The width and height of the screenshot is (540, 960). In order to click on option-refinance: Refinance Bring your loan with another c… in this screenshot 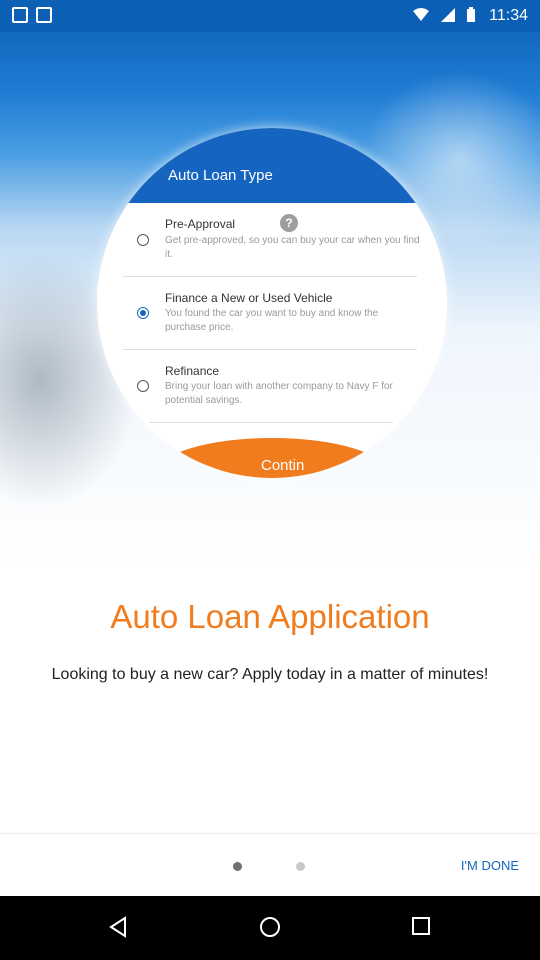, I will do `click(273, 391)`.